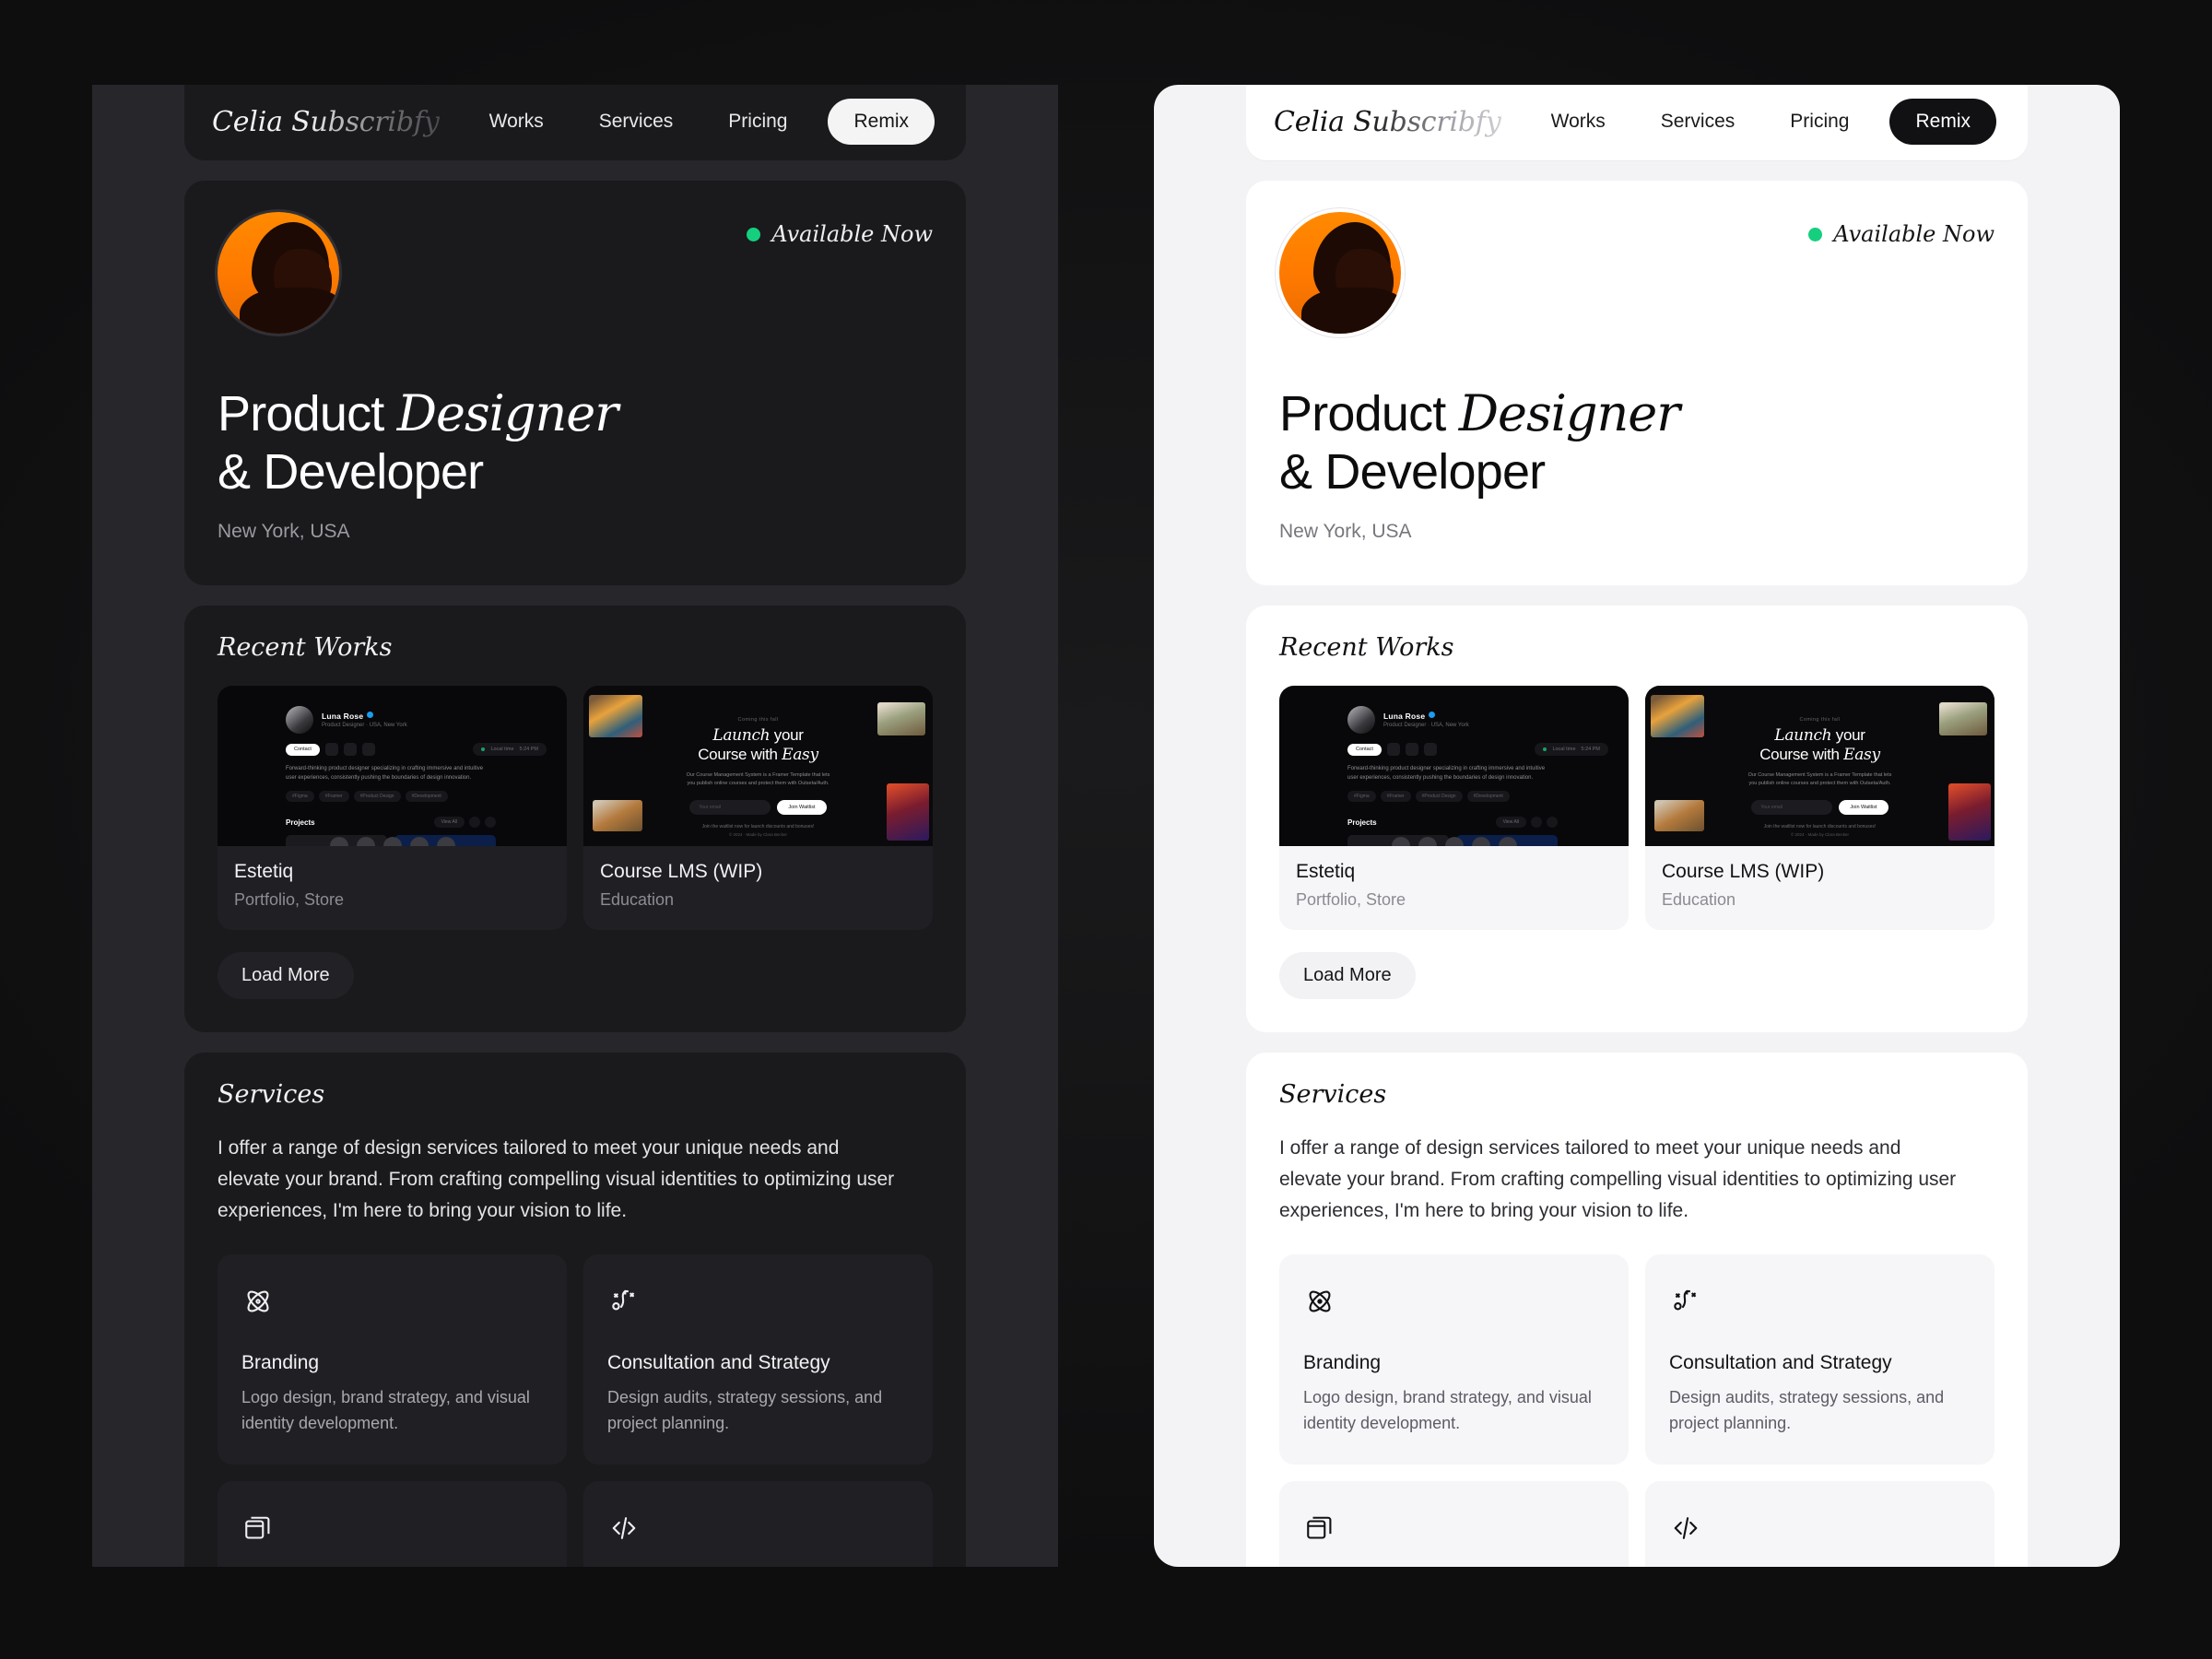  I want to click on service-name: Consultation and Strategy, so click(718, 1363).